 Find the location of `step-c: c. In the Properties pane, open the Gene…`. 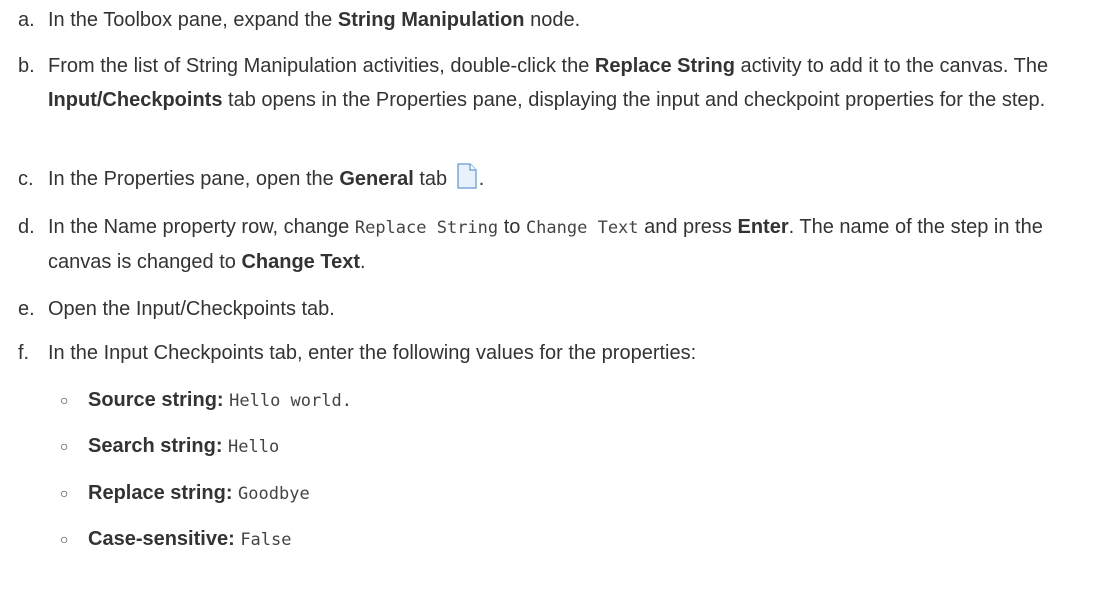

step-c: c. In the Properties pane, open the Gene… is located at coordinates (558, 179).